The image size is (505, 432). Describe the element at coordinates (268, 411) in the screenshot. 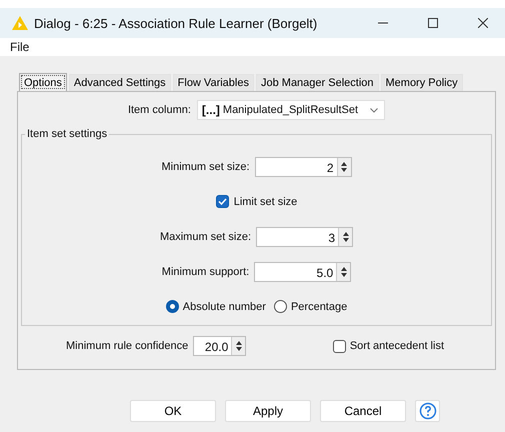

I see `dialog-button: Apply` at that location.